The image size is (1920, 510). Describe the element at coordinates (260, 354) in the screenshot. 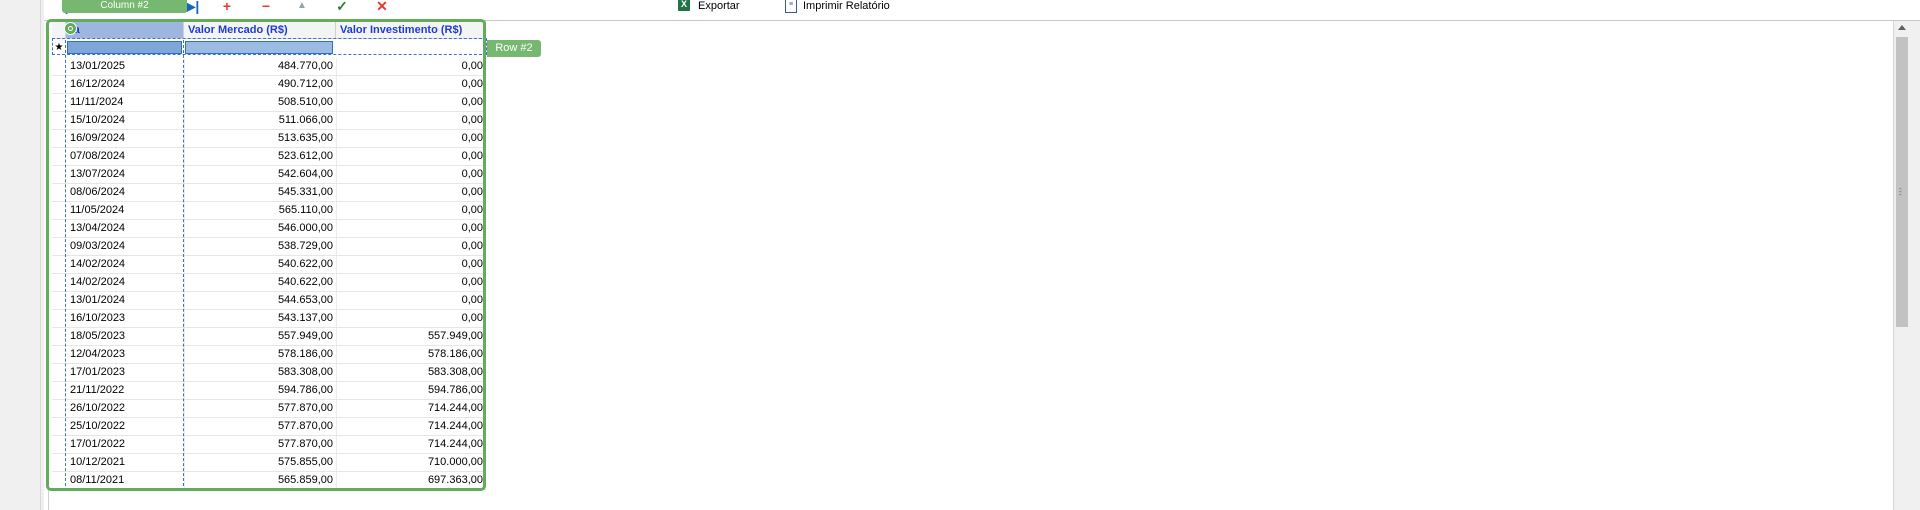

I see `cell-valor-mercado: 578.186,00` at that location.